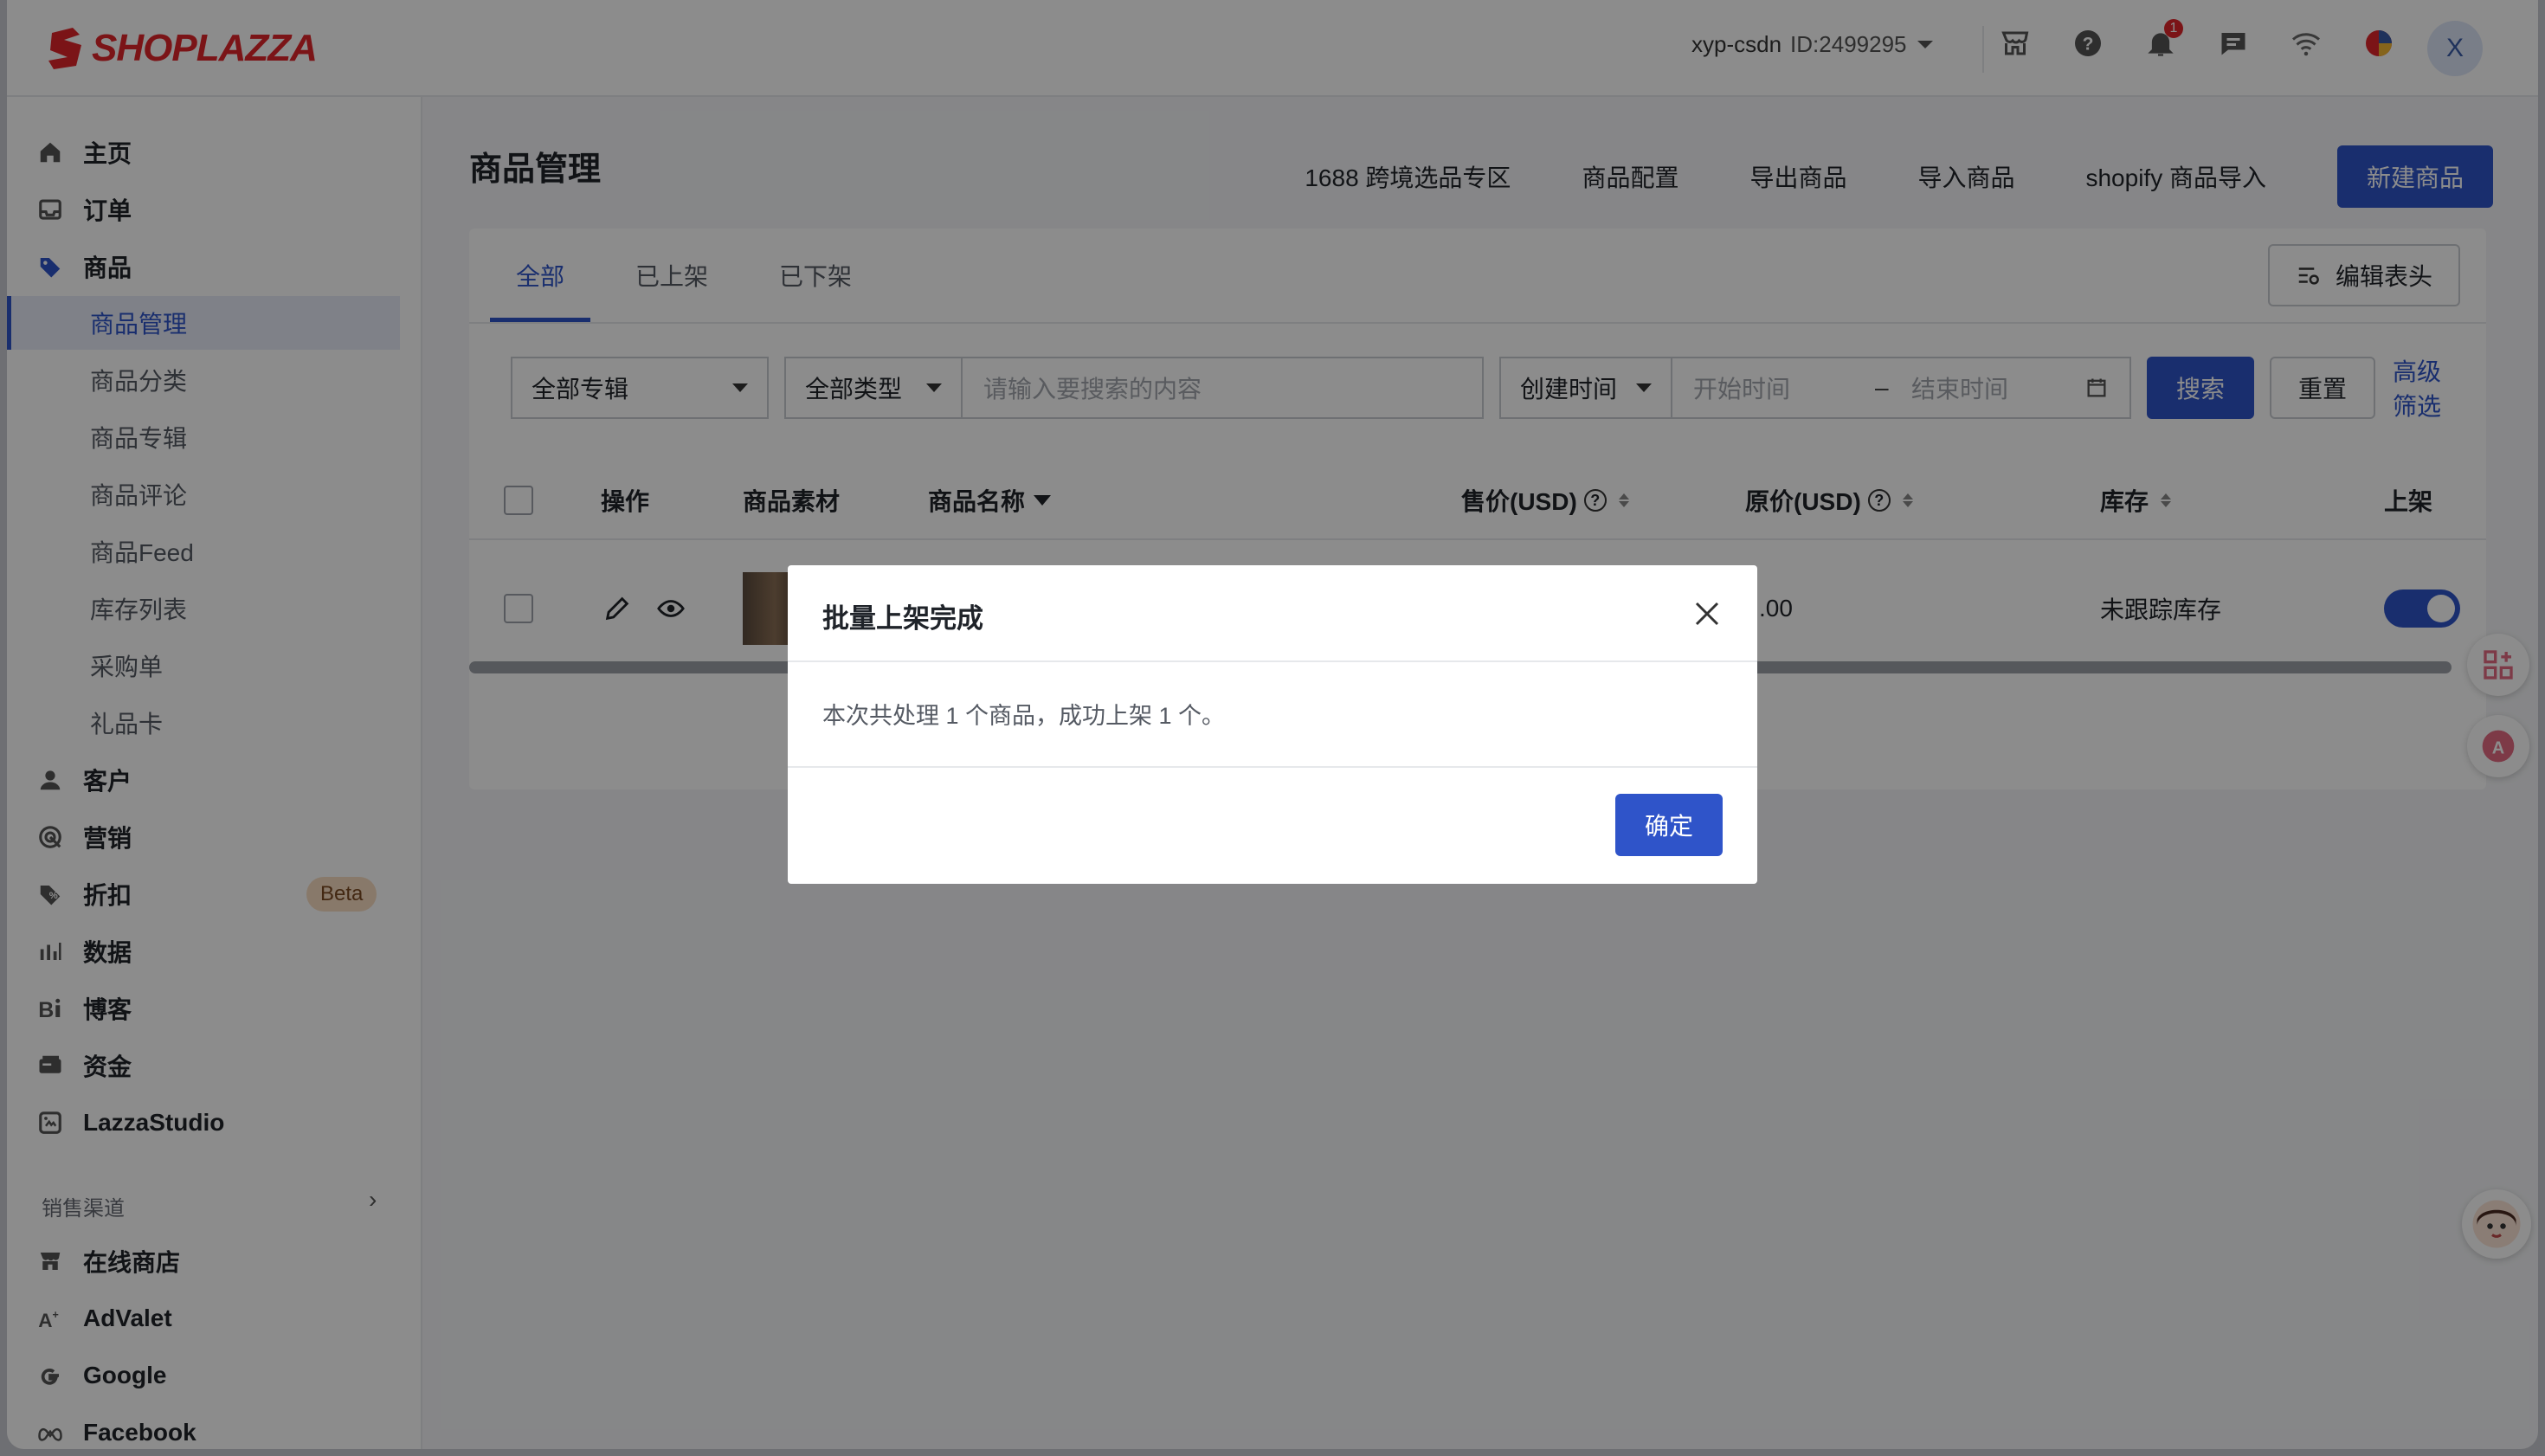  Describe the element at coordinates (1024, 716) in the screenshot. I see `dialog-message: 本次共处理 1 个商品，成功上架 1 个。` at that location.